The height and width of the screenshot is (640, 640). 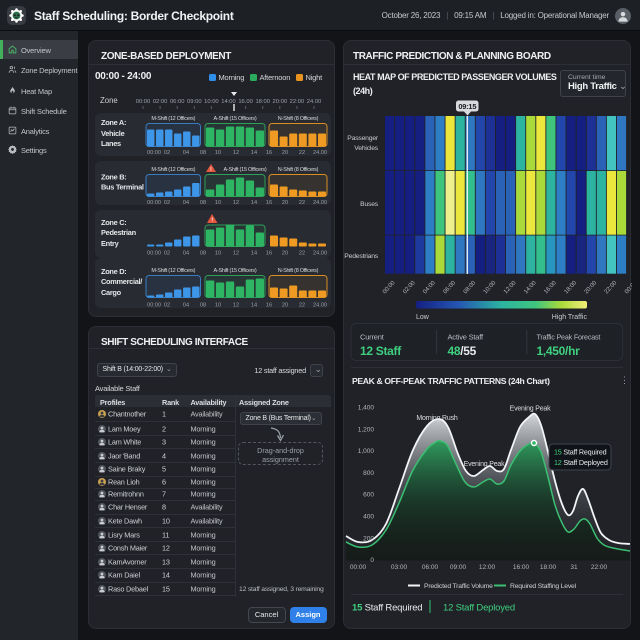 What do you see at coordinates (490, 288) in the screenshot?
I see `svg-text: 10:00` at bounding box center [490, 288].